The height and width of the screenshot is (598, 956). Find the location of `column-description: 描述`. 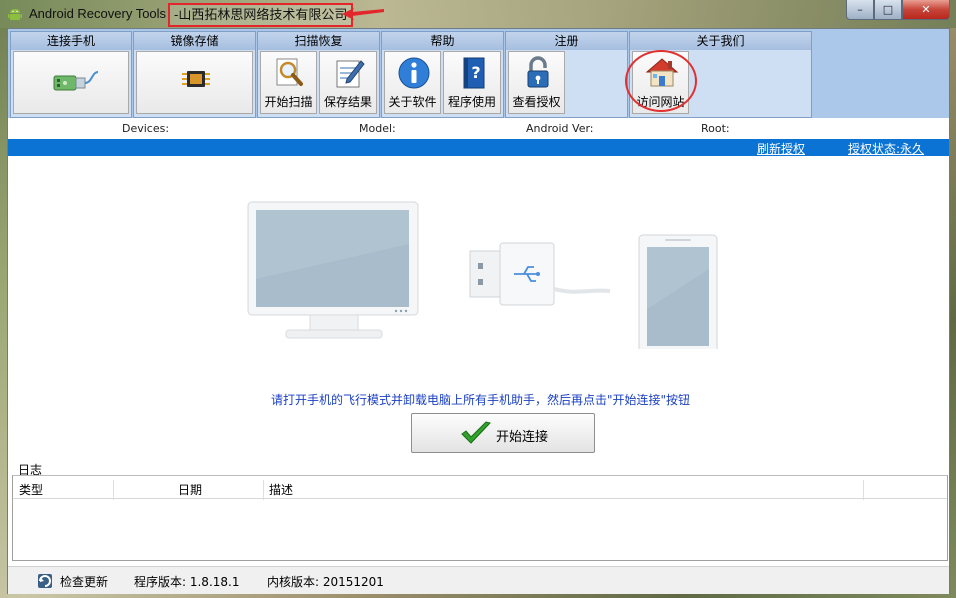

column-description: 描述 is located at coordinates (281, 489).